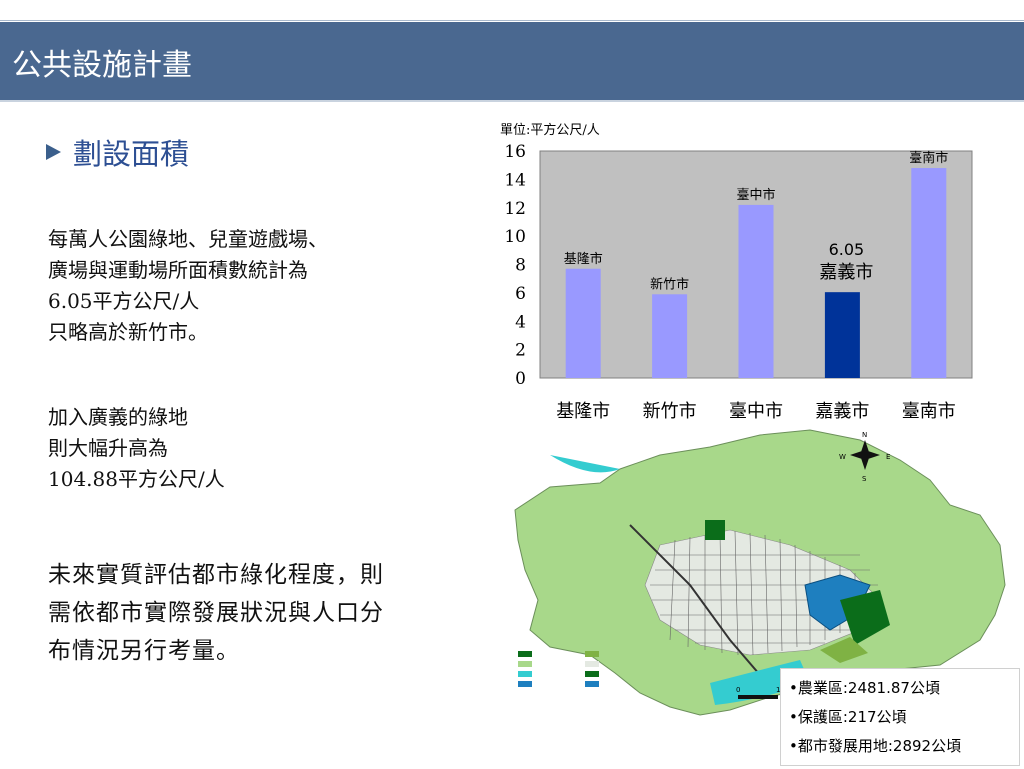 The image size is (1024, 769). I want to click on data-label: 臺南市, so click(928, 158).